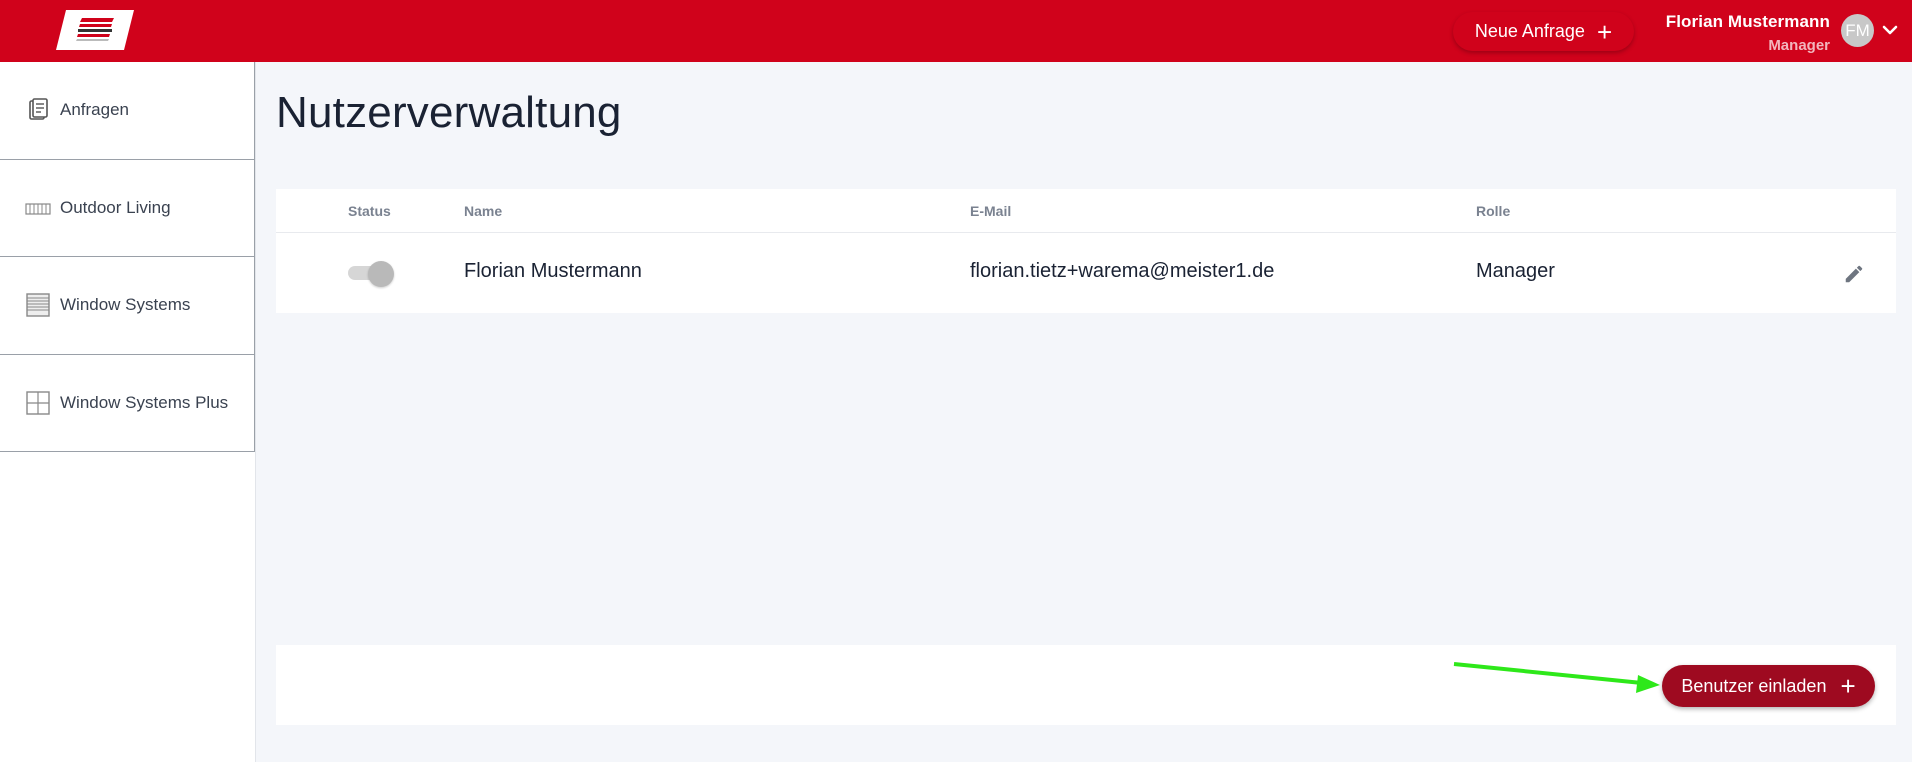 The image size is (1912, 762). What do you see at coordinates (1748, 33) in the screenshot?
I see `user-info: Florian Mustermann Manager` at bounding box center [1748, 33].